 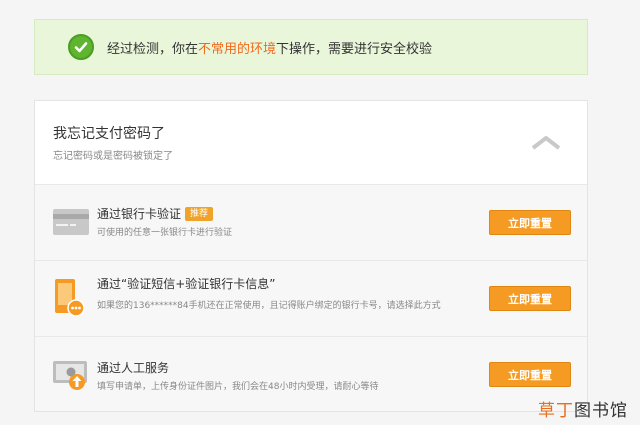 What do you see at coordinates (155, 213) in the screenshot?
I see `option-title: 通过银行卡验证 推荐` at bounding box center [155, 213].